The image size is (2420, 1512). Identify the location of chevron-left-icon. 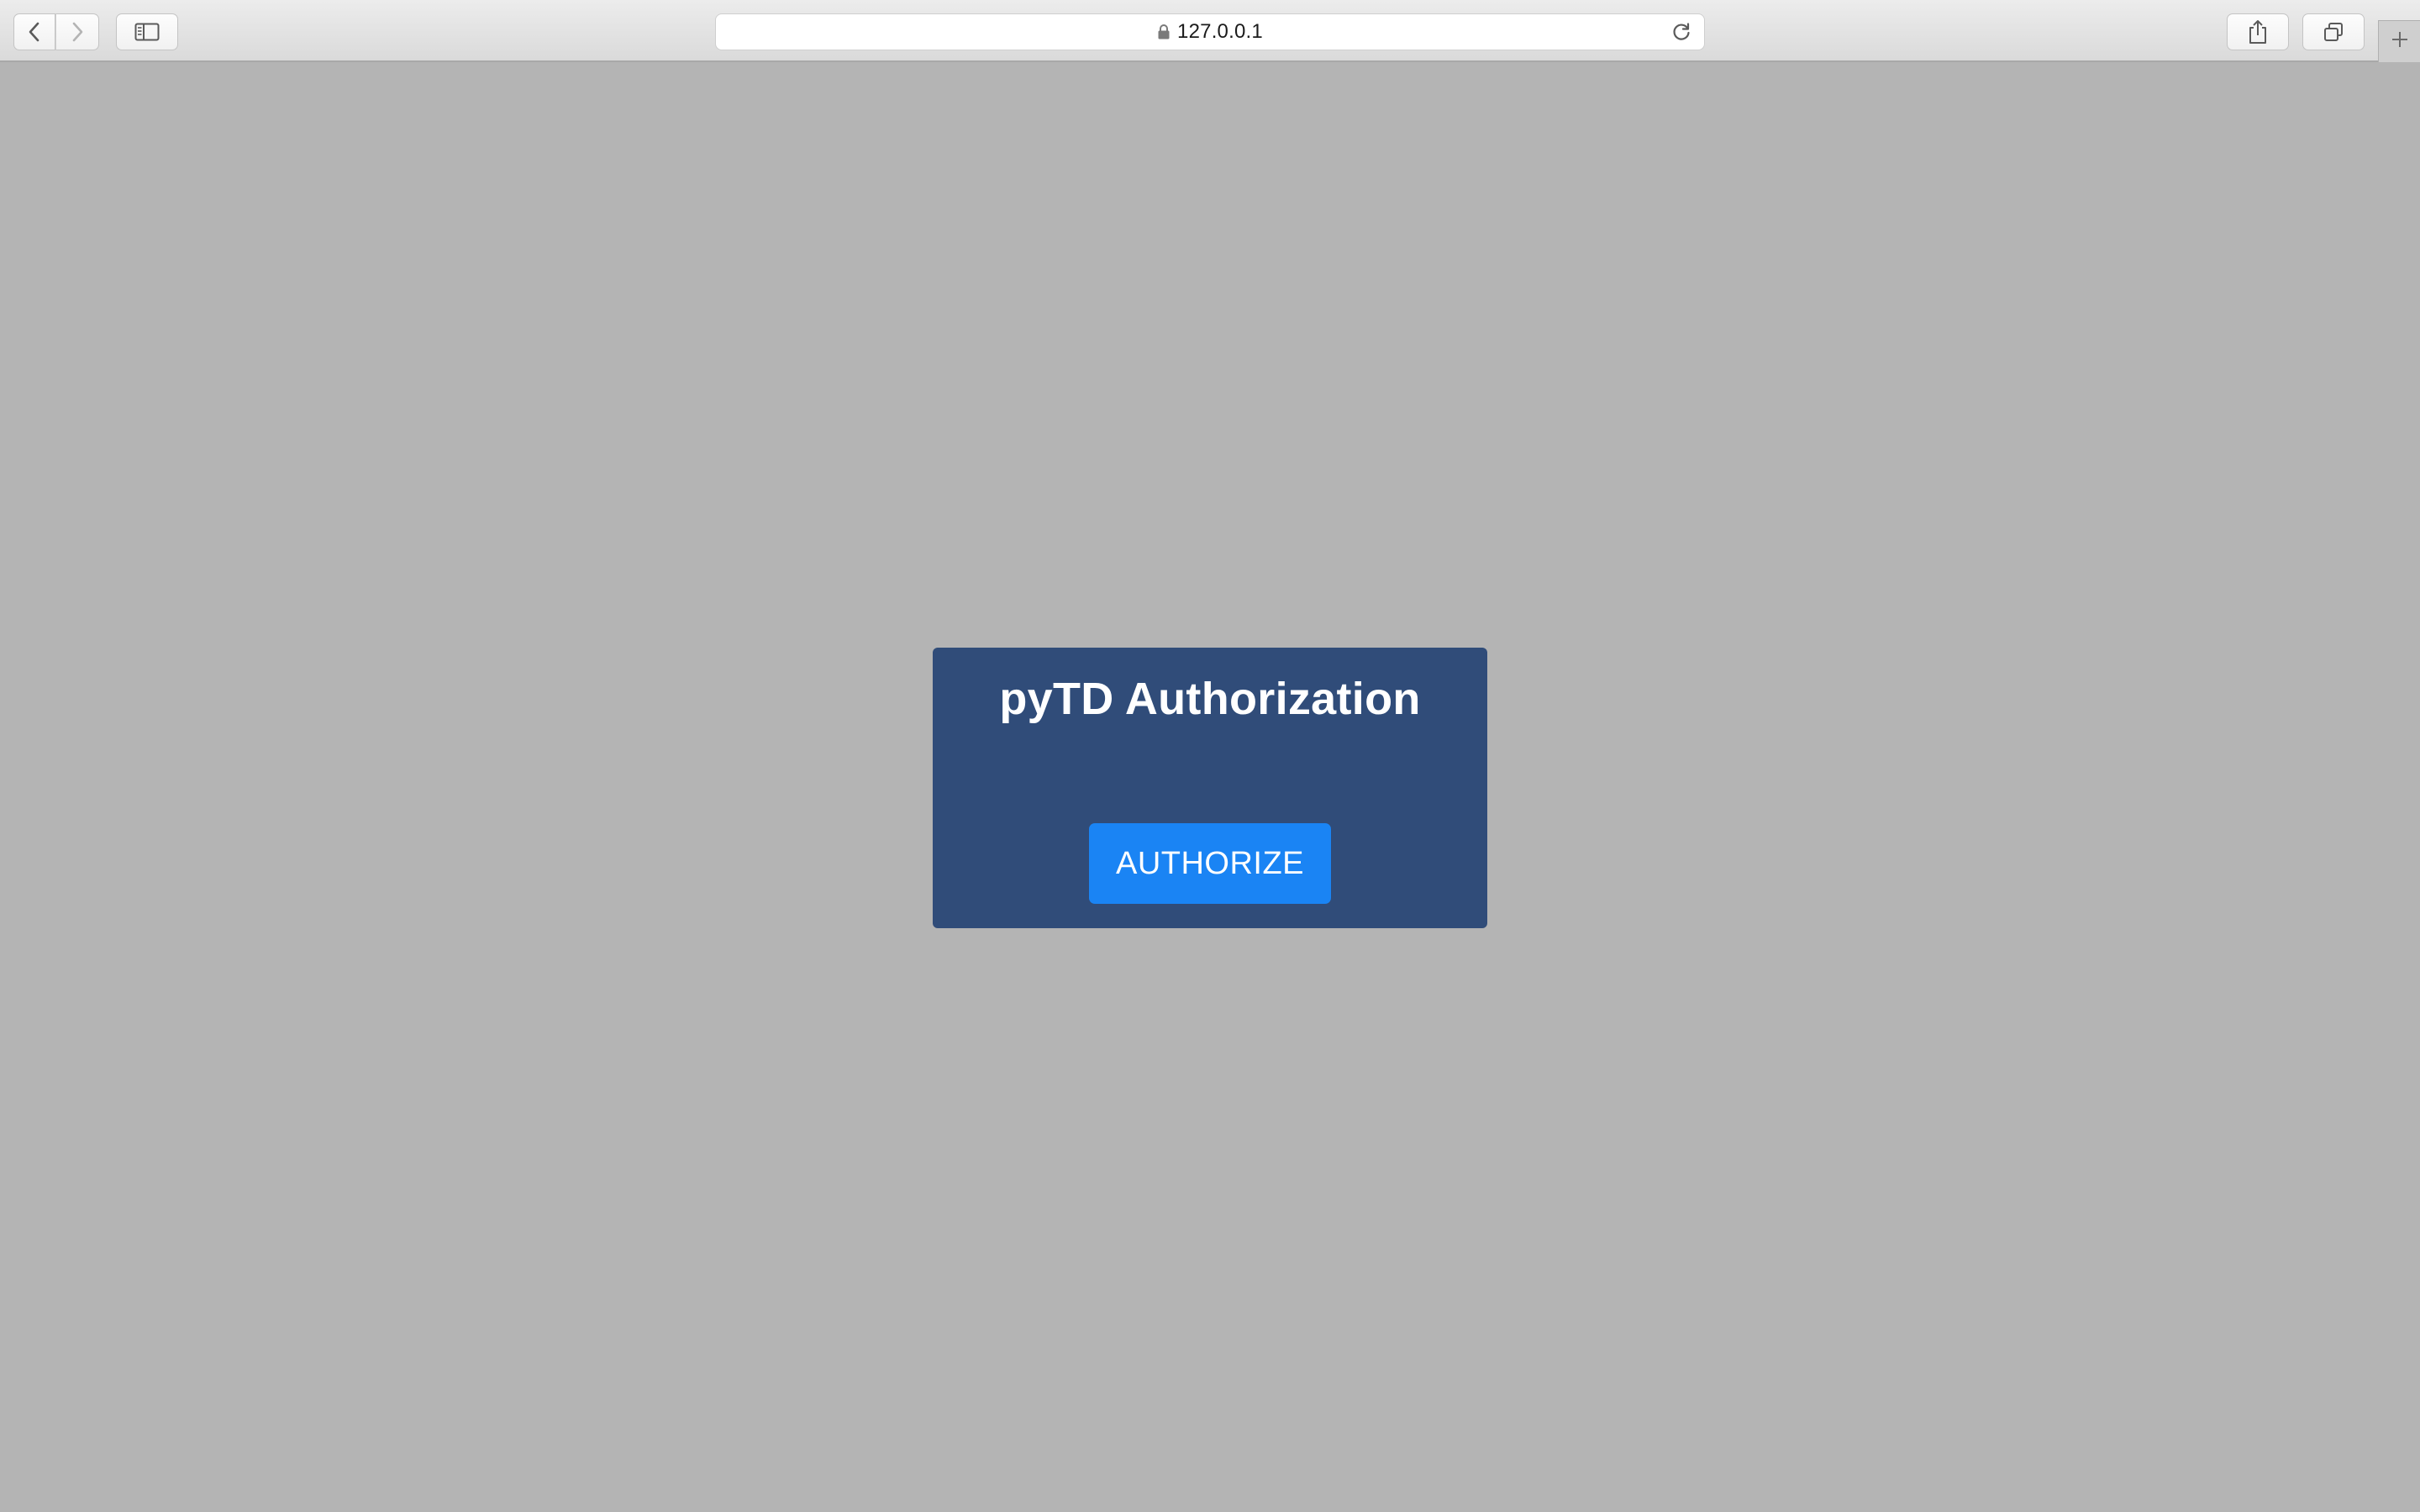
(34, 32).